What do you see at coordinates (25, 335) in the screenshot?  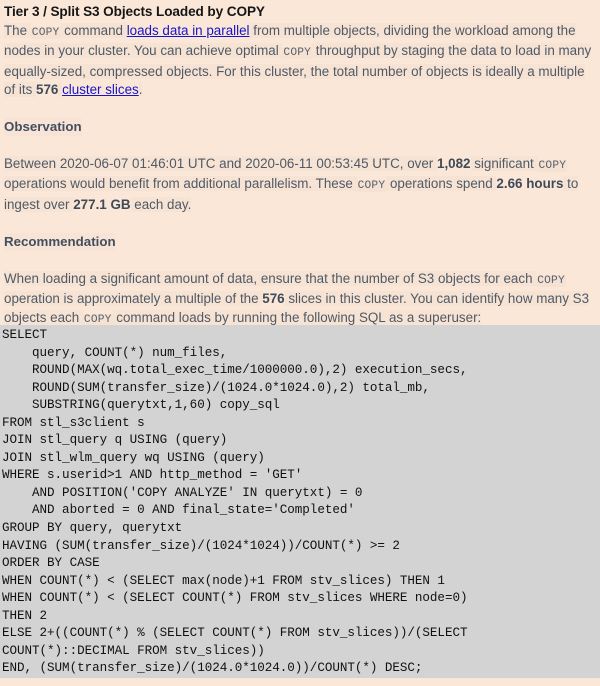 I see `sql-line: SELECT` at bounding box center [25, 335].